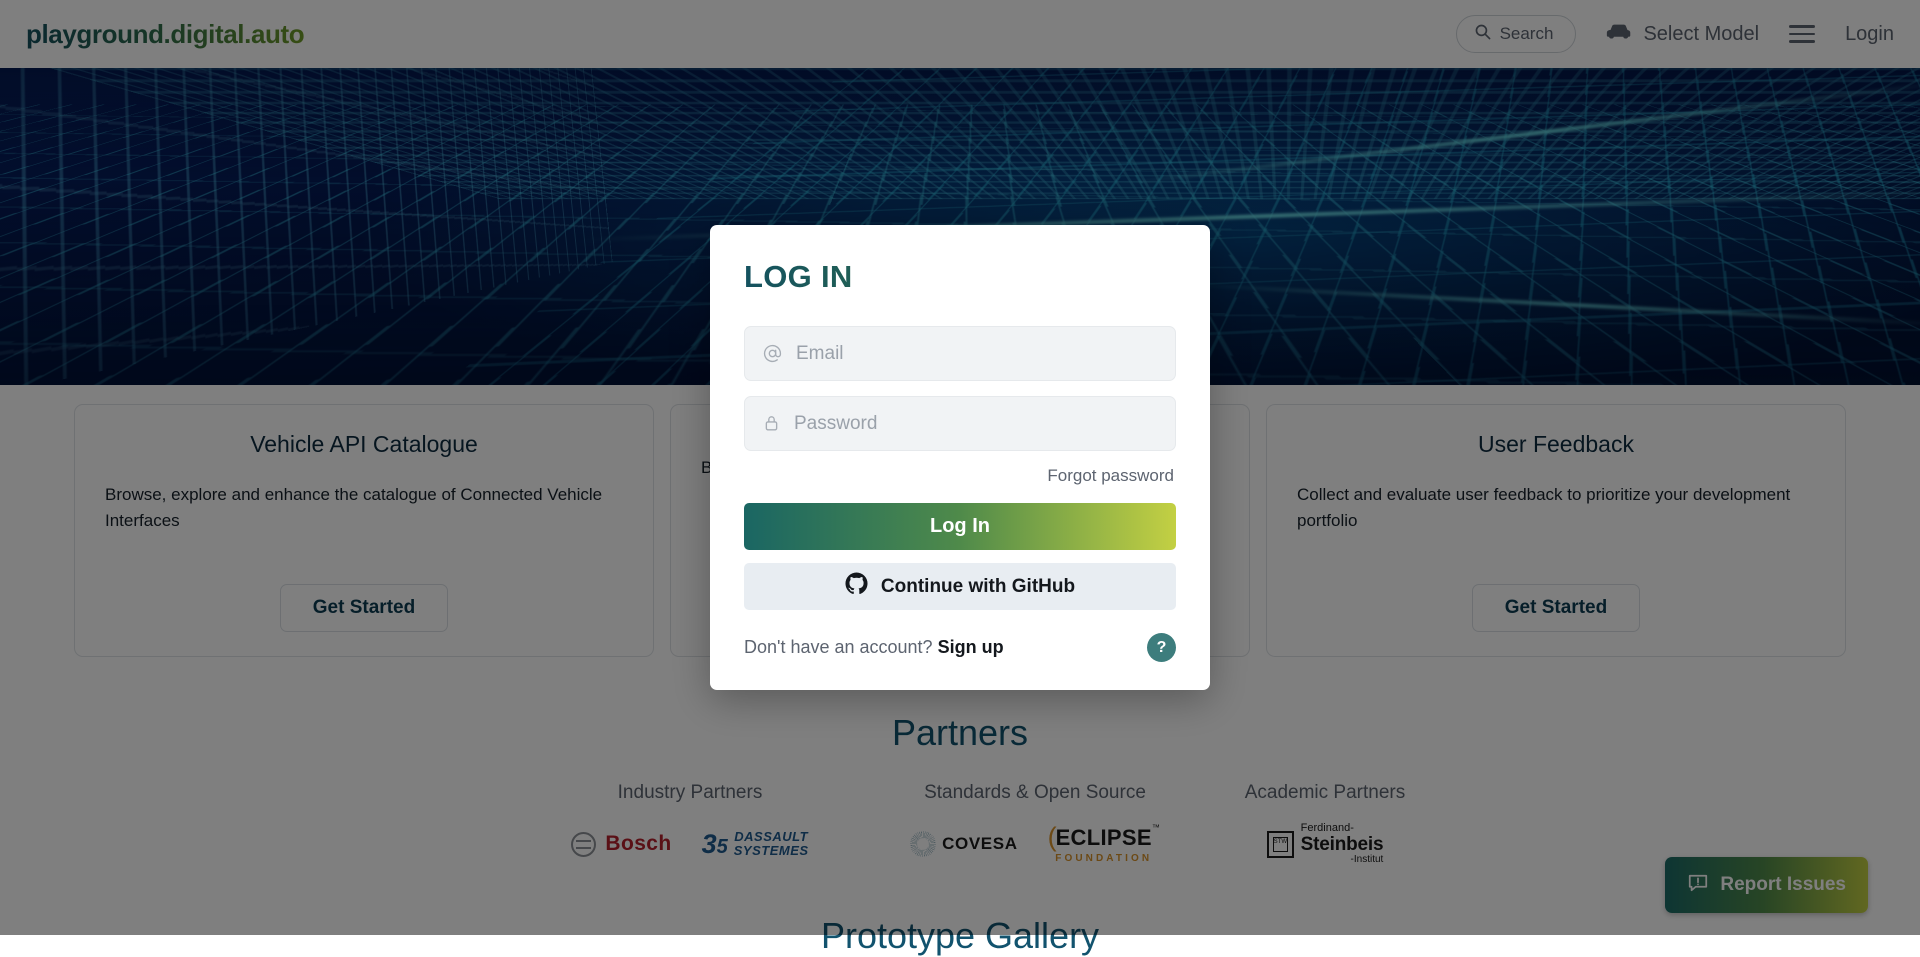 The height and width of the screenshot is (957, 1920). I want to click on password-input, so click(975, 424).